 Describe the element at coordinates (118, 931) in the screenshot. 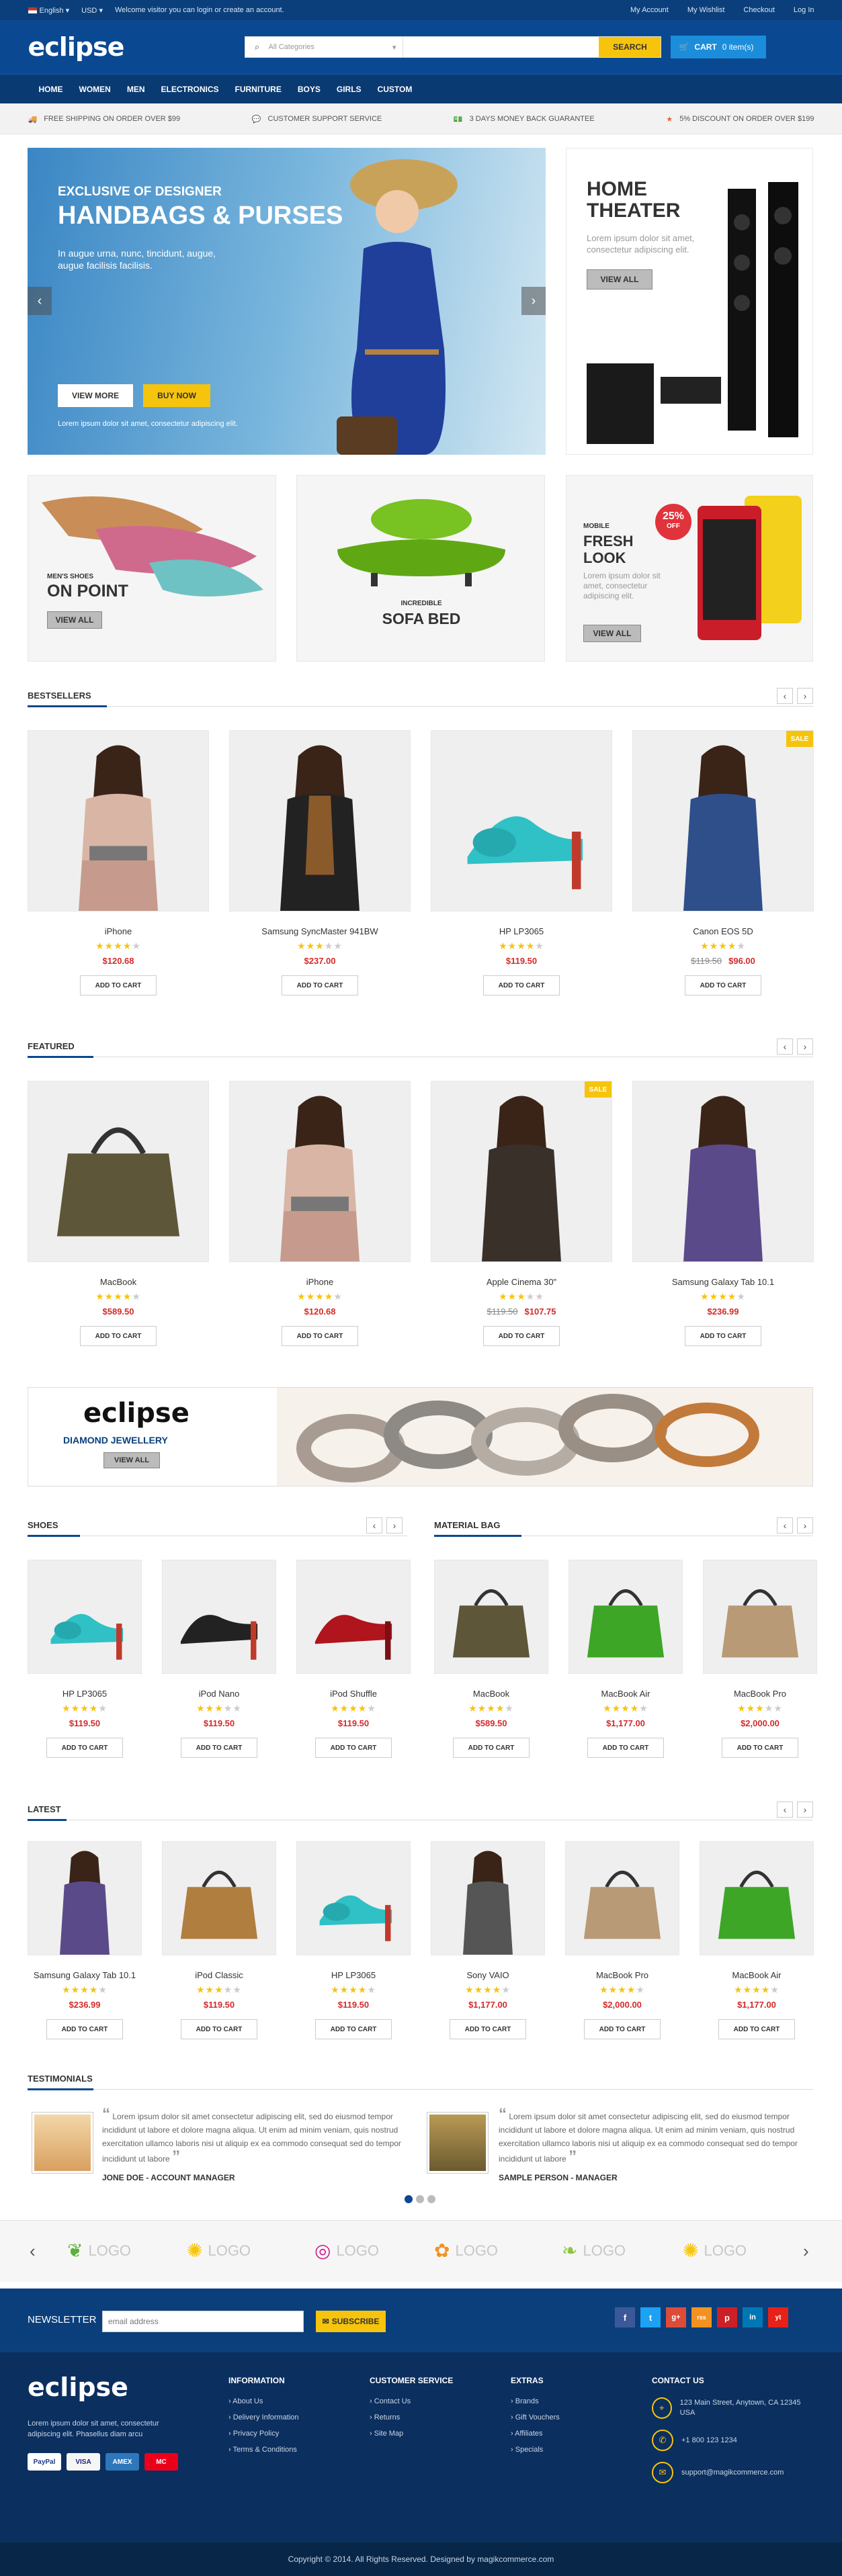

I see `product-name: iPhone` at that location.